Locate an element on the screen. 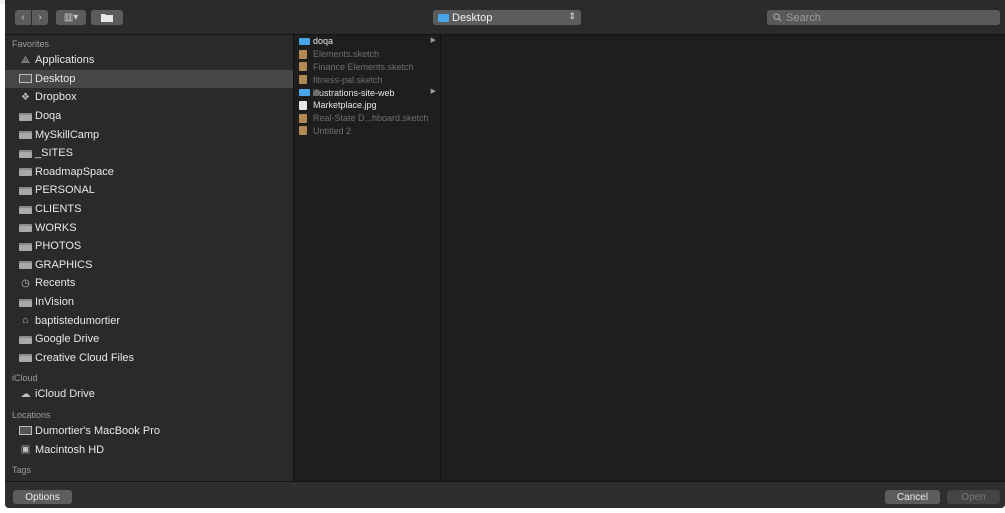 The image size is (1005, 513). file-row: Elements.sketch is located at coordinates (367, 54).